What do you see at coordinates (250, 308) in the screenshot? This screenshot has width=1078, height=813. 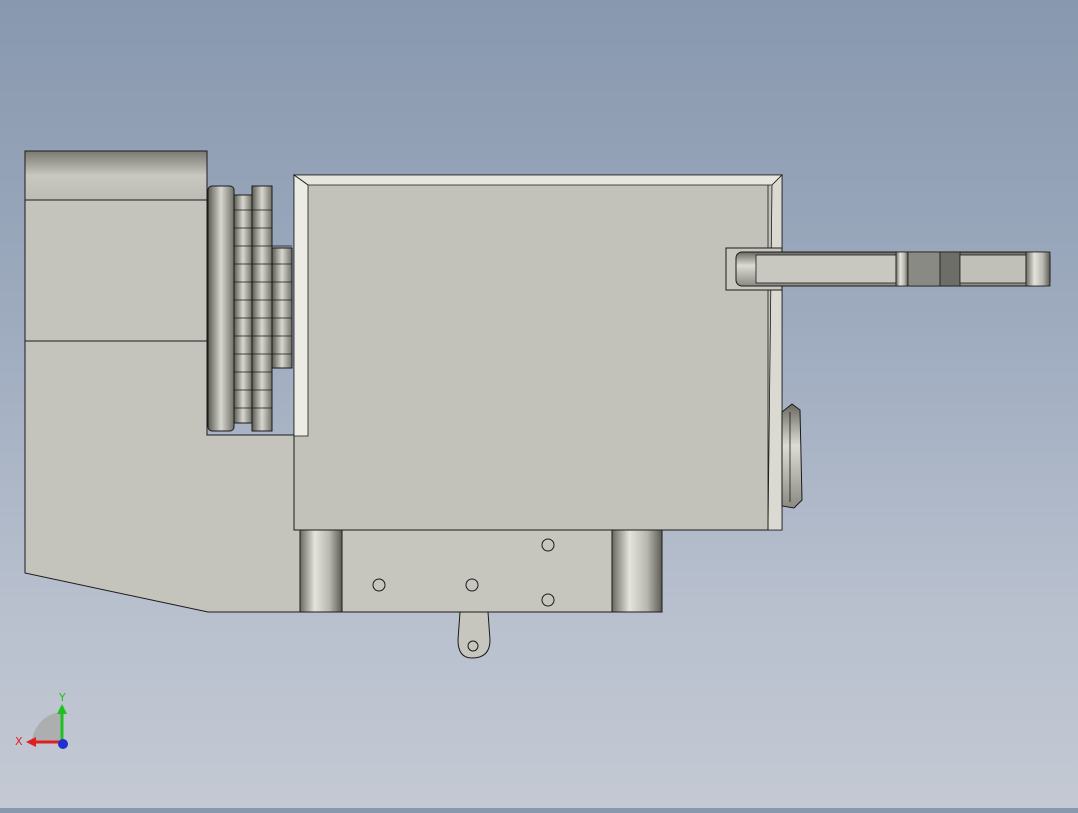 I see `gear-assembly` at bounding box center [250, 308].